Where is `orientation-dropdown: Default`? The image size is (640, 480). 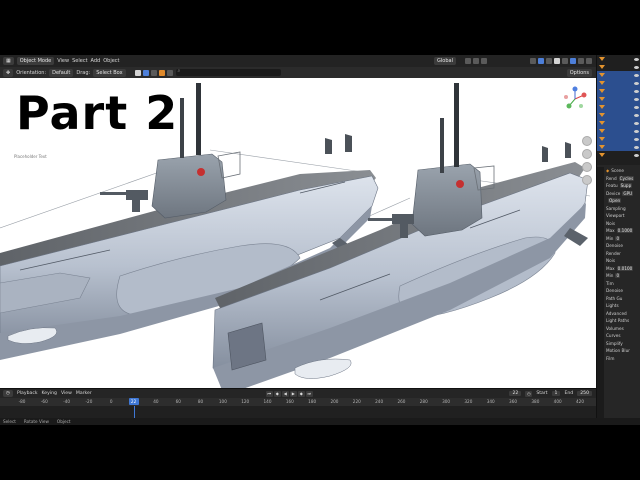 orientation-dropdown: Default is located at coordinates (61, 72).